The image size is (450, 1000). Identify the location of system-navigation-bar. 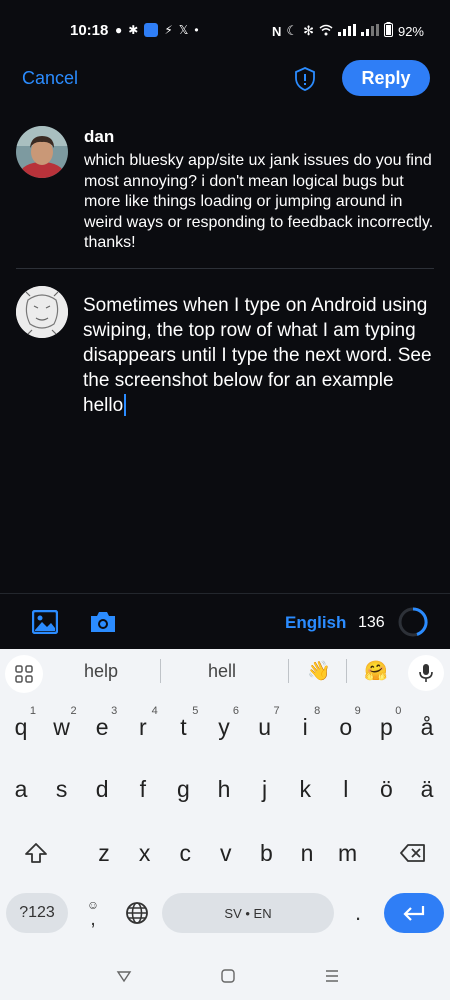
(225, 981).